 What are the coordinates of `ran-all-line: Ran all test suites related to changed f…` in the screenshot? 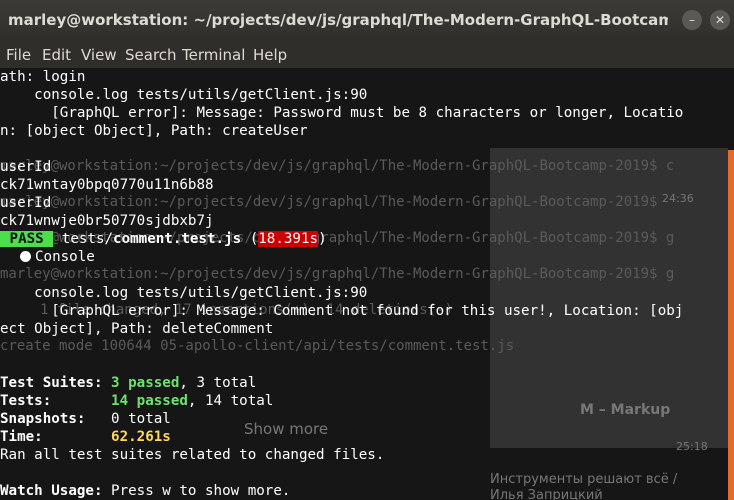 It's located at (192, 455).